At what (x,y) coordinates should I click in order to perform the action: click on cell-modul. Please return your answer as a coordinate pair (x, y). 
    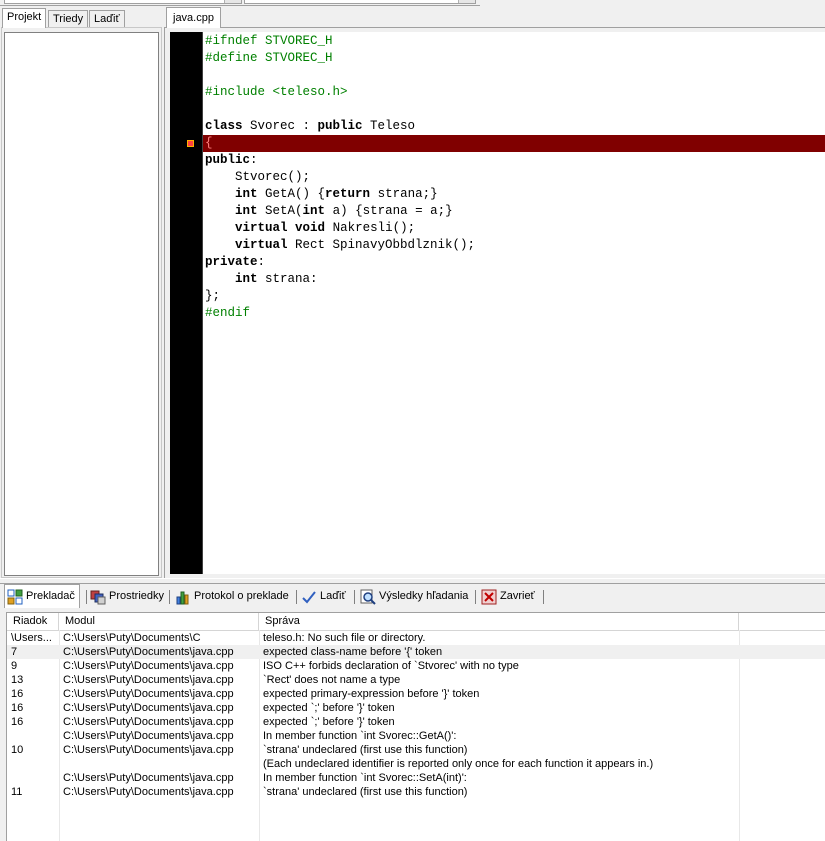
    Looking at the image, I should click on (159, 764).